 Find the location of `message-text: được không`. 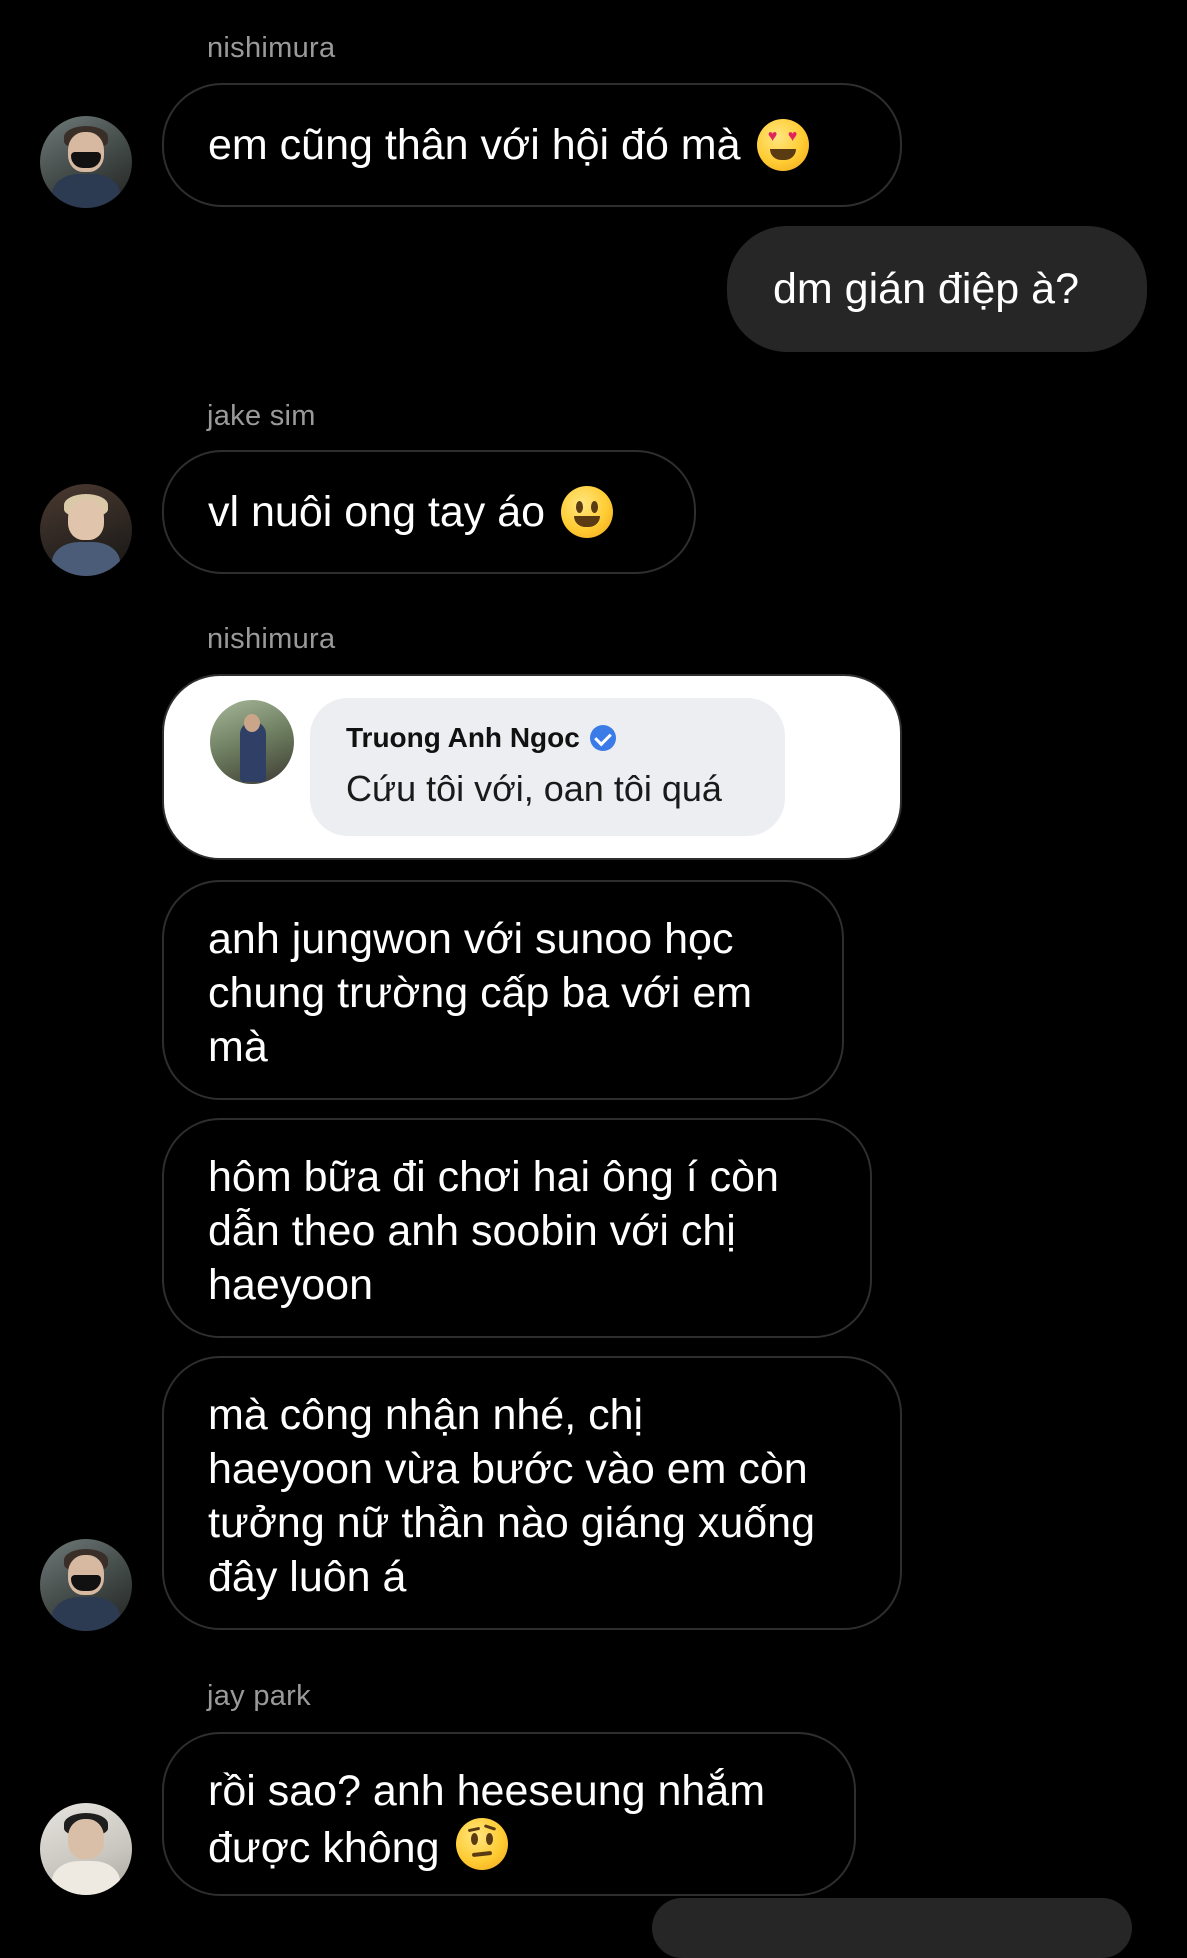

message-text: được không is located at coordinates (324, 1848).